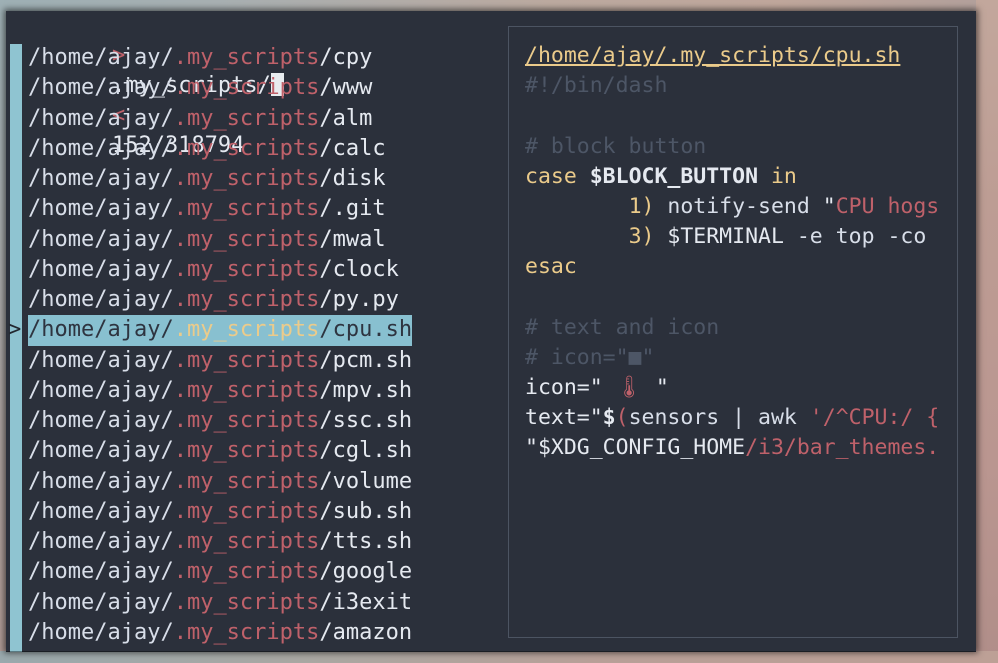  I want to click on list-item: /home/ajay/.my_scripts/www, so click(256, 88).